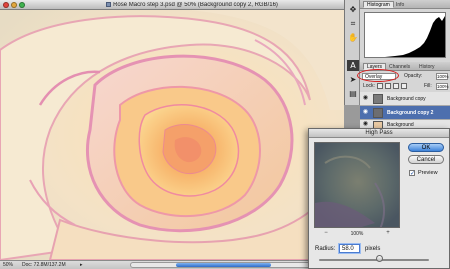 The width and height of the screenshot is (450, 269). Describe the element at coordinates (442, 76) in the screenshot. I see `opacity-input: 100%` at that location.